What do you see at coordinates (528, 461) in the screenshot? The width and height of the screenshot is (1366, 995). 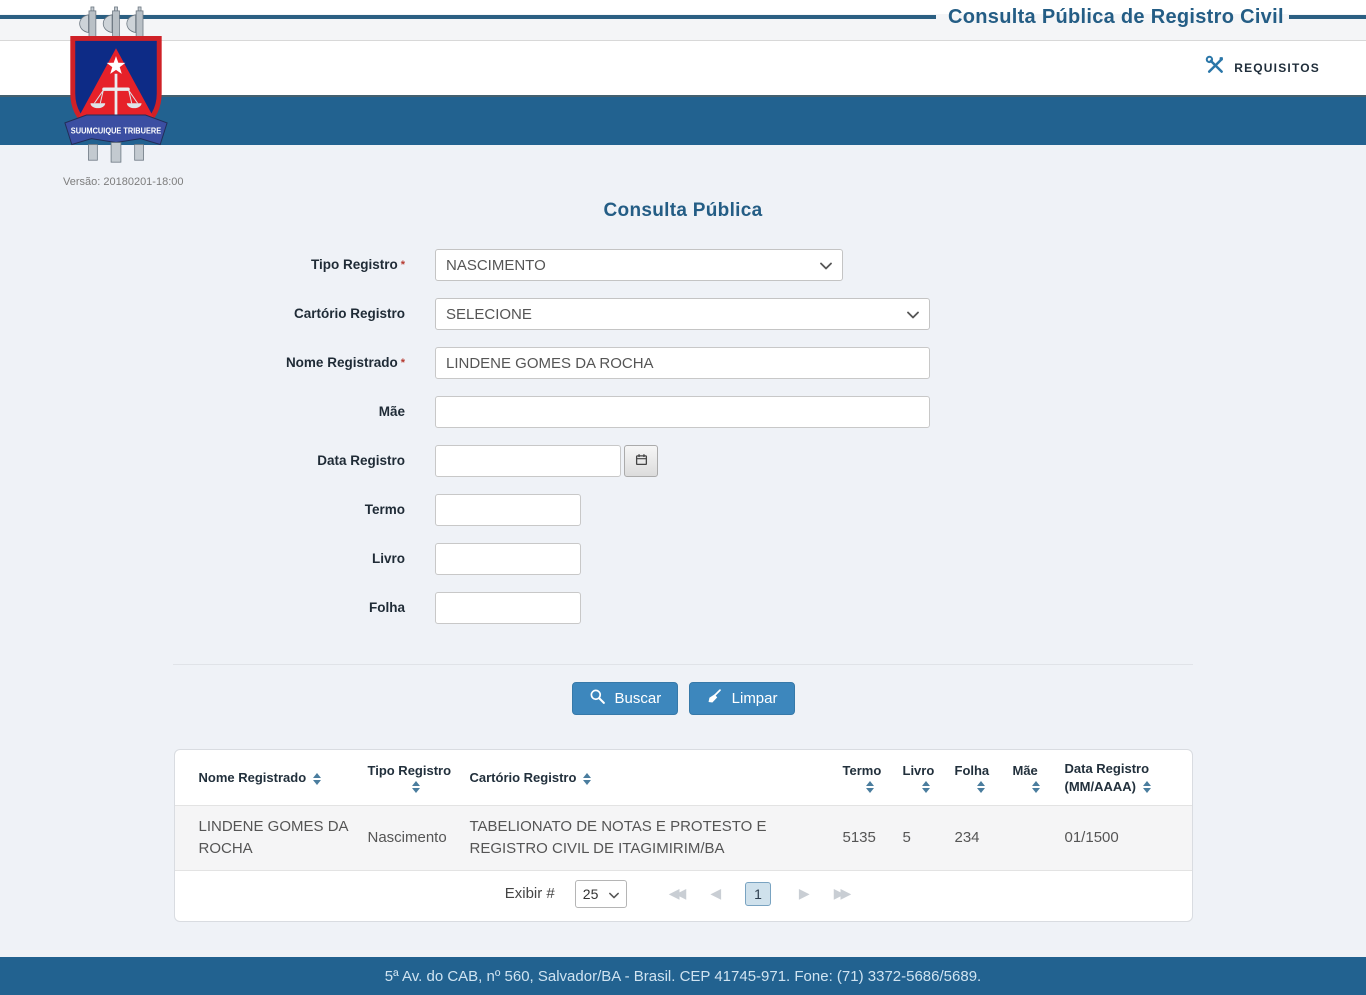 I see `data-registro-input` at bounding box center [528, 461].